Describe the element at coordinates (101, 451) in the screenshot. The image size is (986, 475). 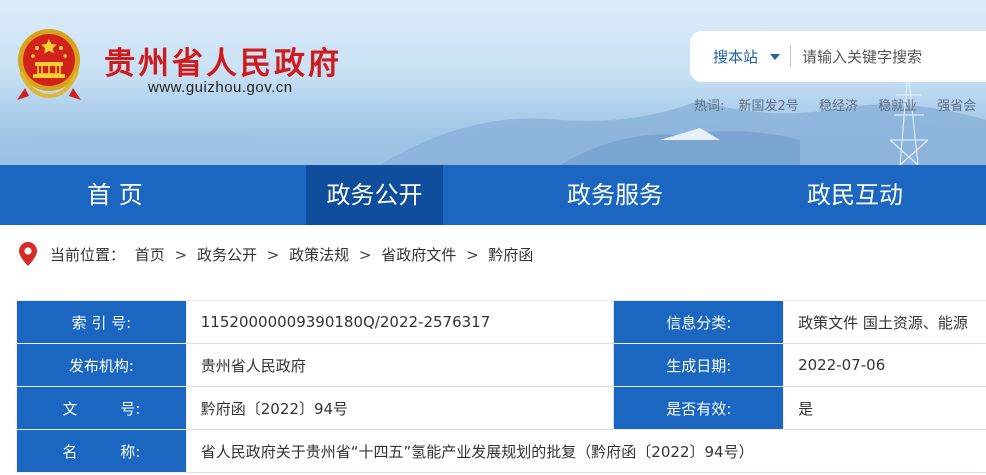
I see `document-title-label: 名 称:` at that location.